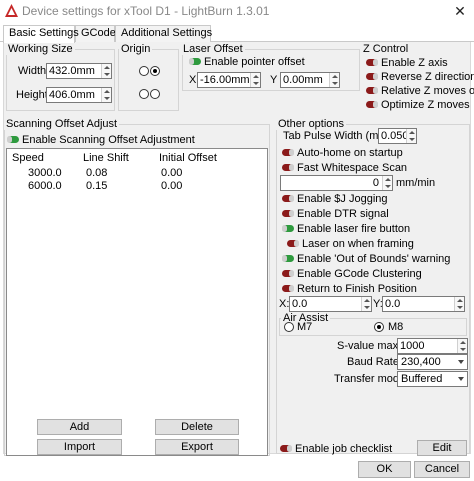 The width and height of the screenshot is (474, 481). Describe the element at coordinates (330, 304) in the screenshot. I see `finish-x-input: 0.0` at that location.